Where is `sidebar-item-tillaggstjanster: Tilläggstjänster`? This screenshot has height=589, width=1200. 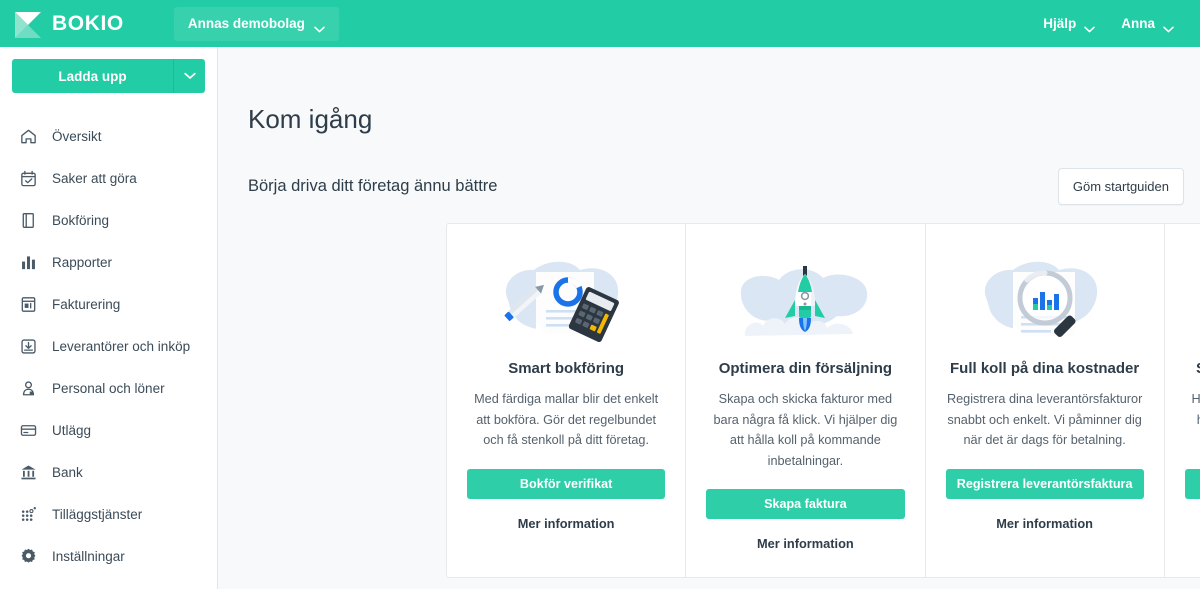 sidebar-item-tillaggstjanster: Tilläggstjänster is located at coordinates (108, 514).